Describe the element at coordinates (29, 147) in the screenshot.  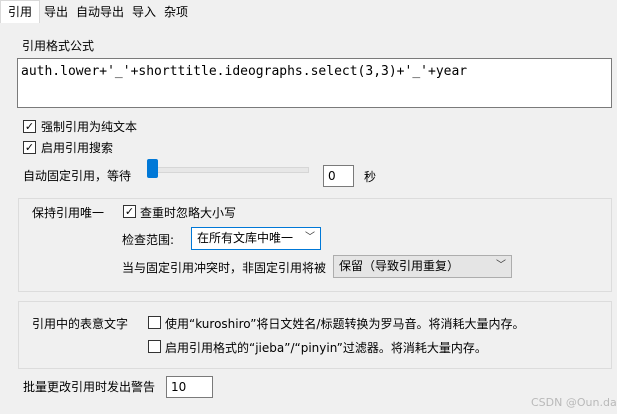
I see `enable-search-checkbox: ✓` at that location.